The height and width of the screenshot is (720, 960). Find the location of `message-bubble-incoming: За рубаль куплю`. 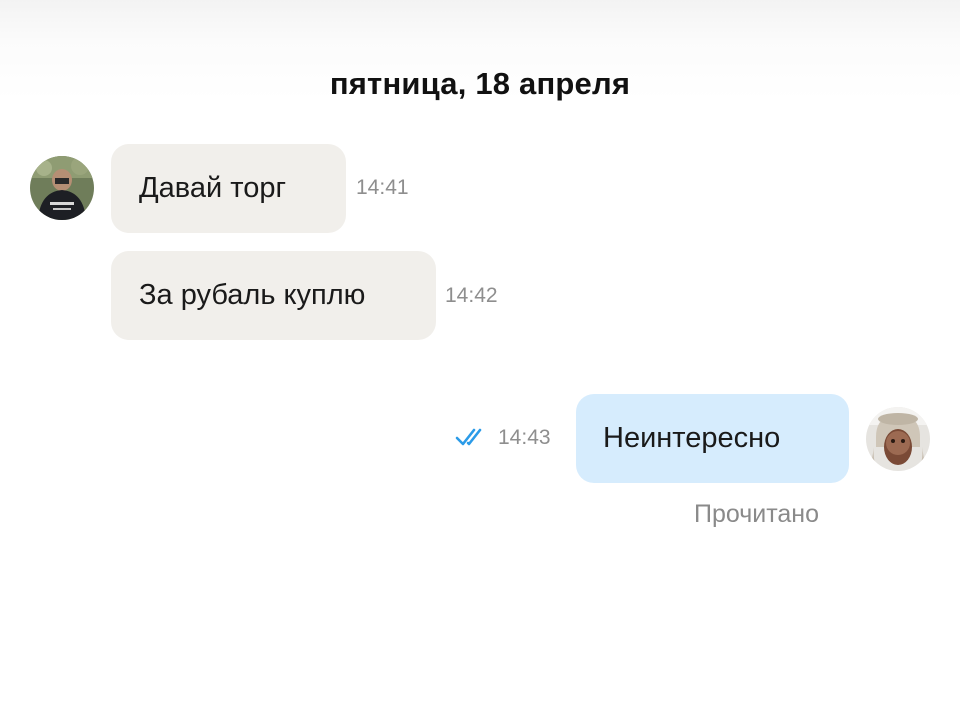

message-bubble-incoming: За рубаль куплю is located at coordinates (273, 295).